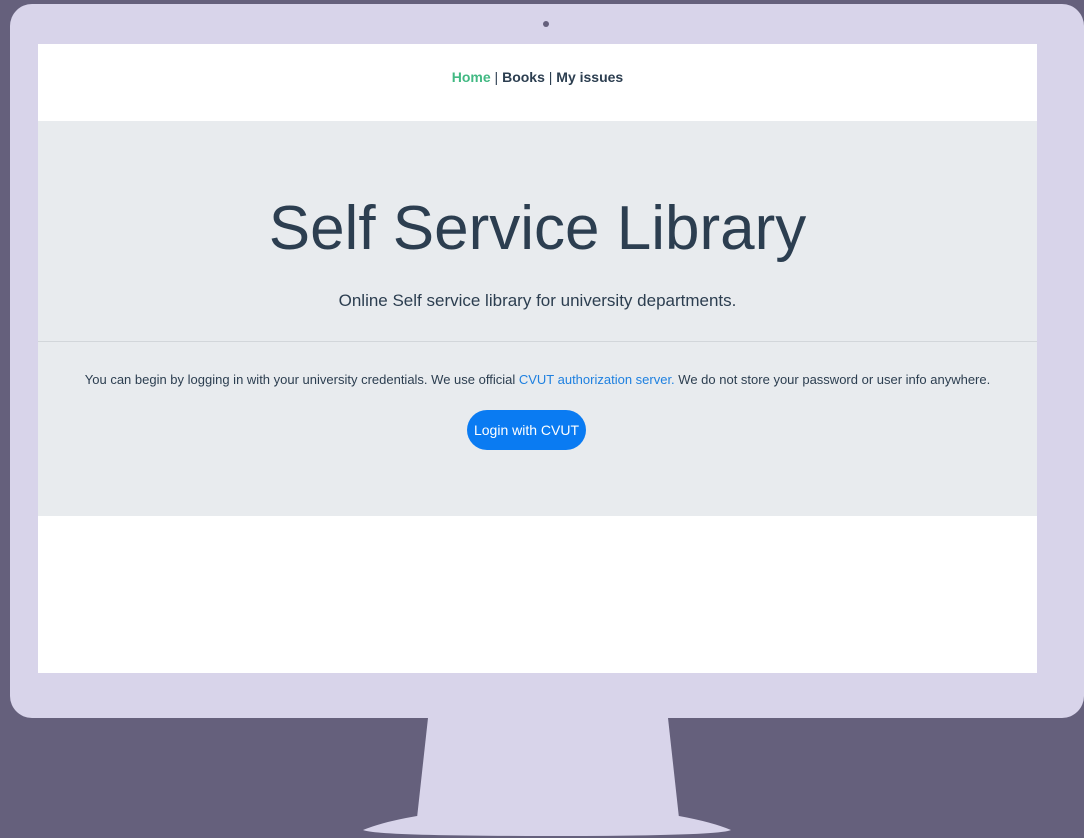 The height and width of the screenshot is (838, 1084). What do you see at coordinates (547, 826) in the screenshot?
I see `stand-base` at bounding box center [547, 826].